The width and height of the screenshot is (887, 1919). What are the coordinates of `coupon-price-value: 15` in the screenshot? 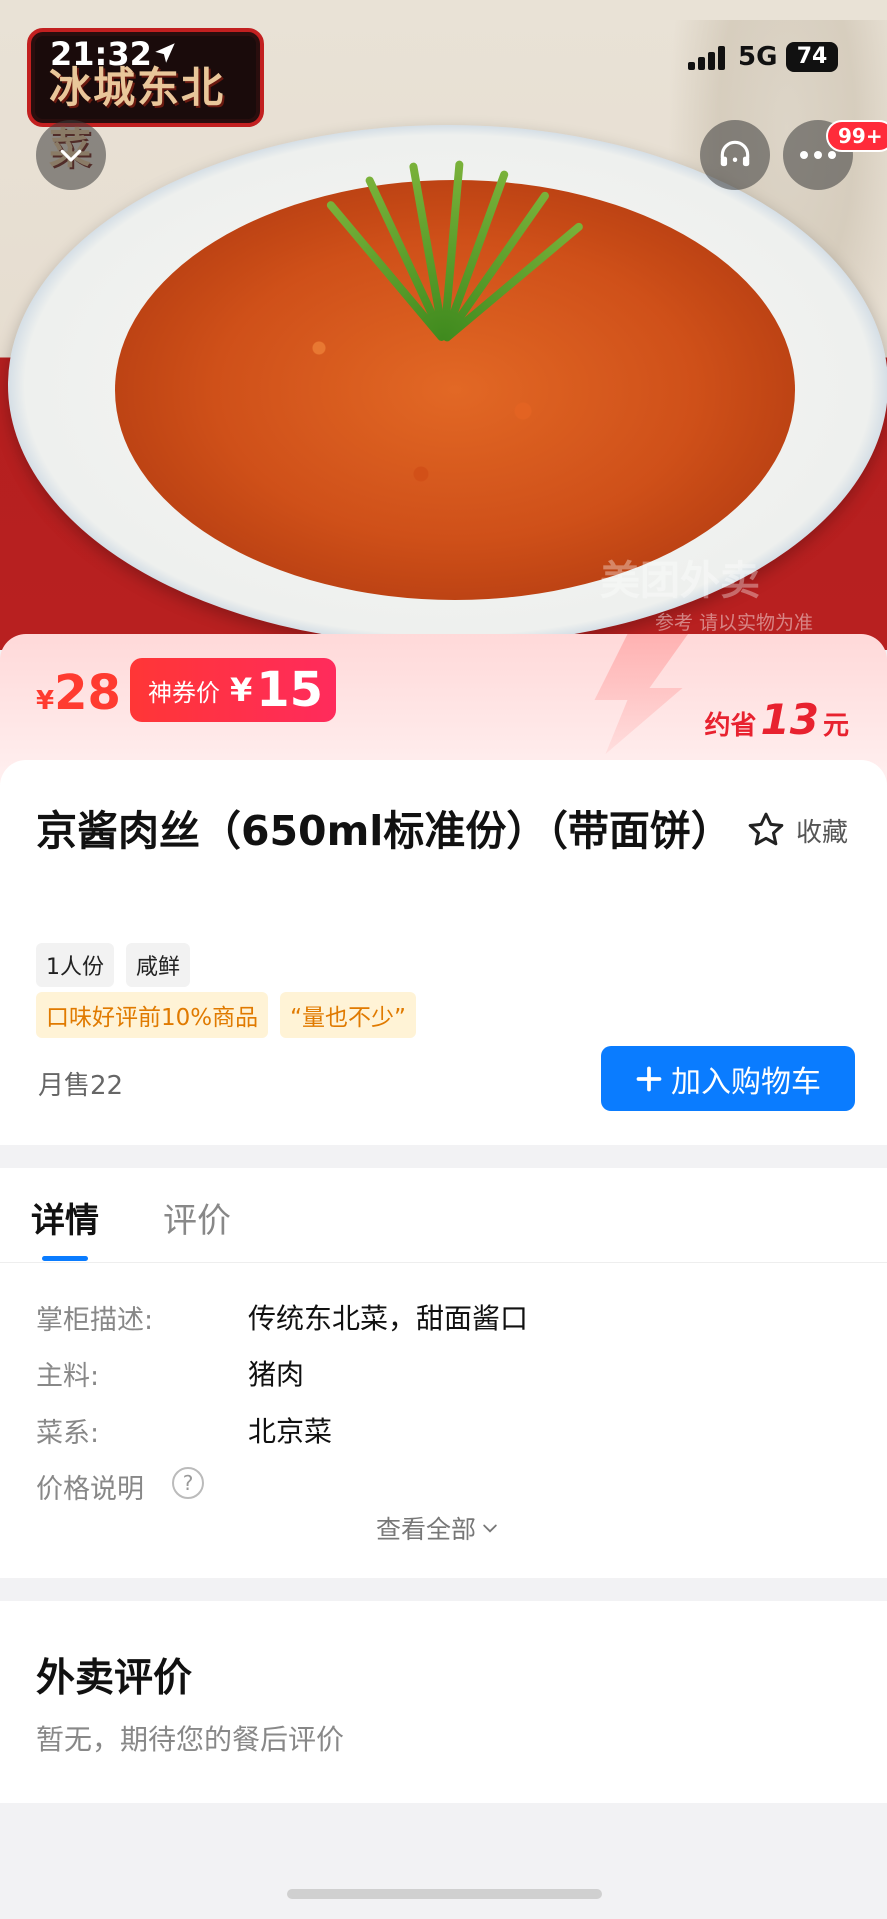 It's located at (290, 690).